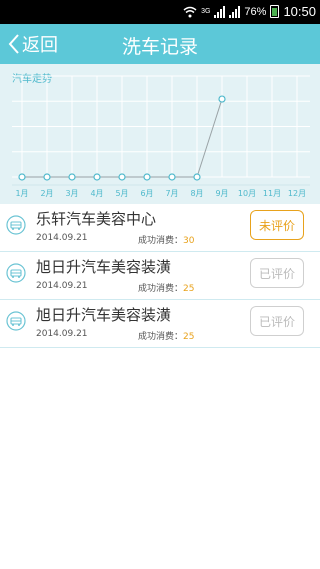 Image resolution: width=320 pixels, height=569 pixels. Describe the element at coordinates (277, 225) in the screenshot. I see `review-status-button: 未评价` at that location.